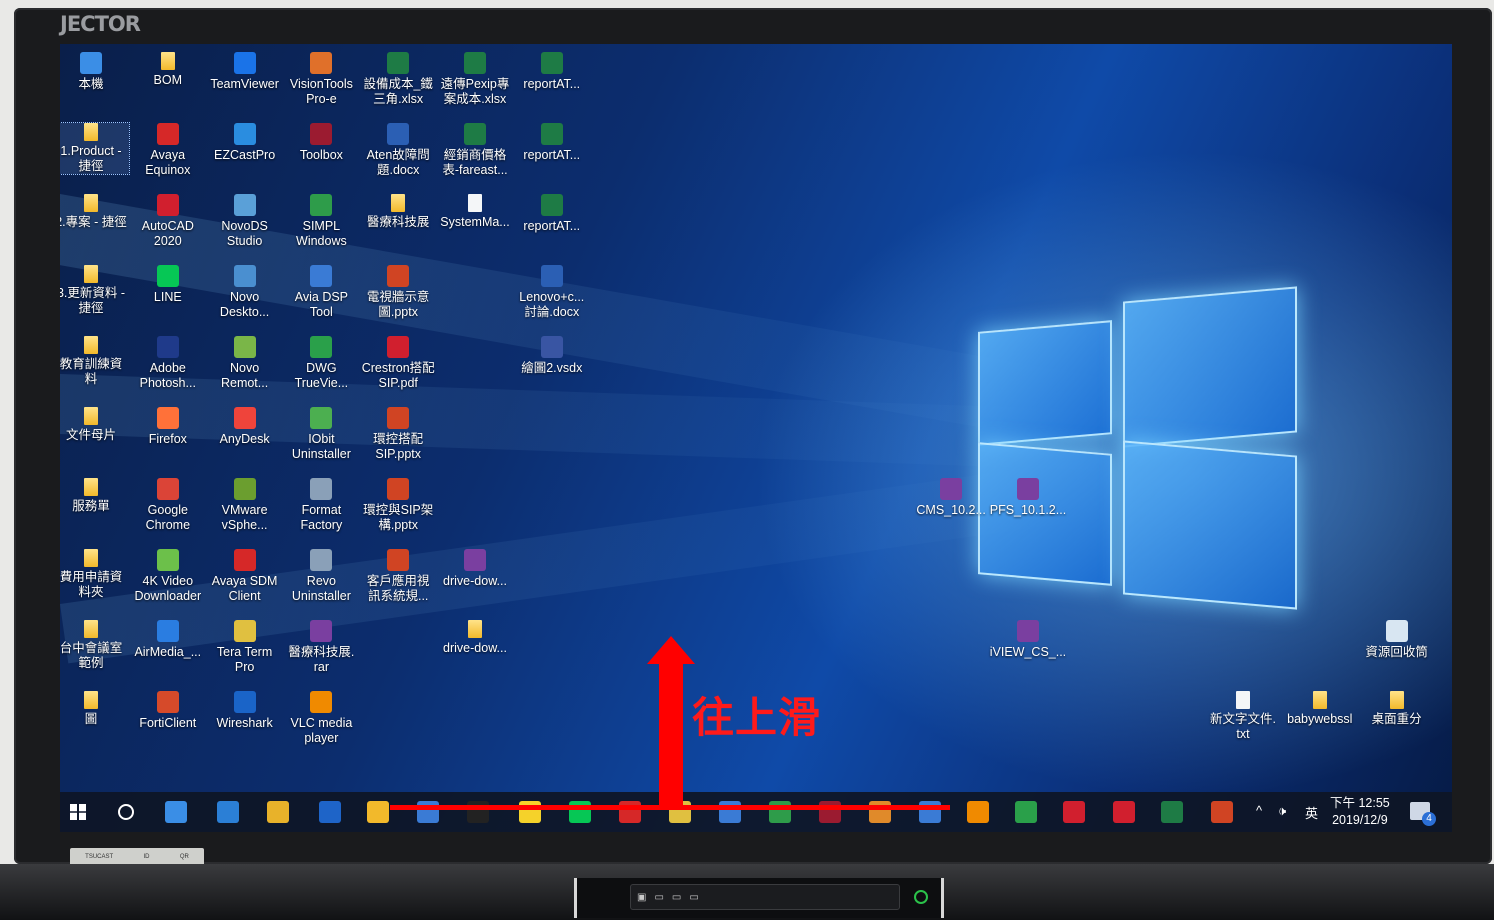 This screenshot has height=920, width=1494. Describe the element at coordinates (94, 425) in the screenshot. I see `desktop-icon: 文件母片` at that location.